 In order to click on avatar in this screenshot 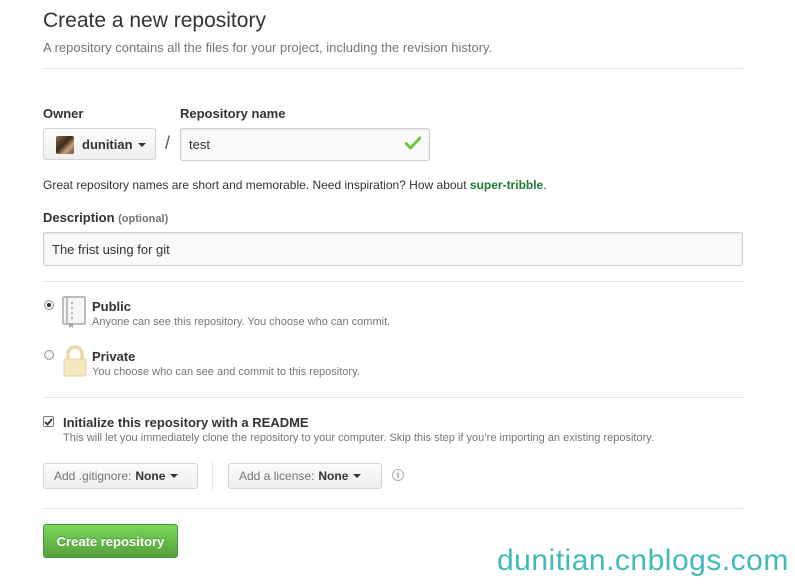, I will do `click(65, 145)`.